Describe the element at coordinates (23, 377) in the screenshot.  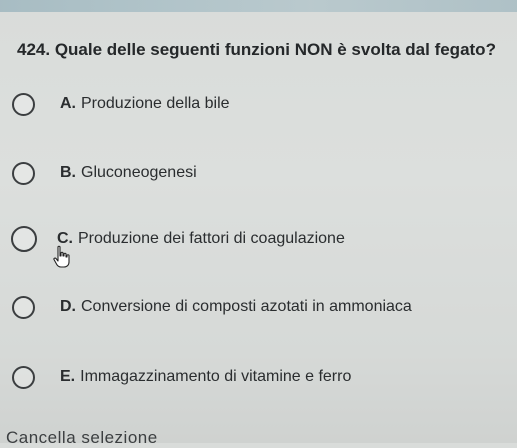
I see `radio-button-e` at that location.